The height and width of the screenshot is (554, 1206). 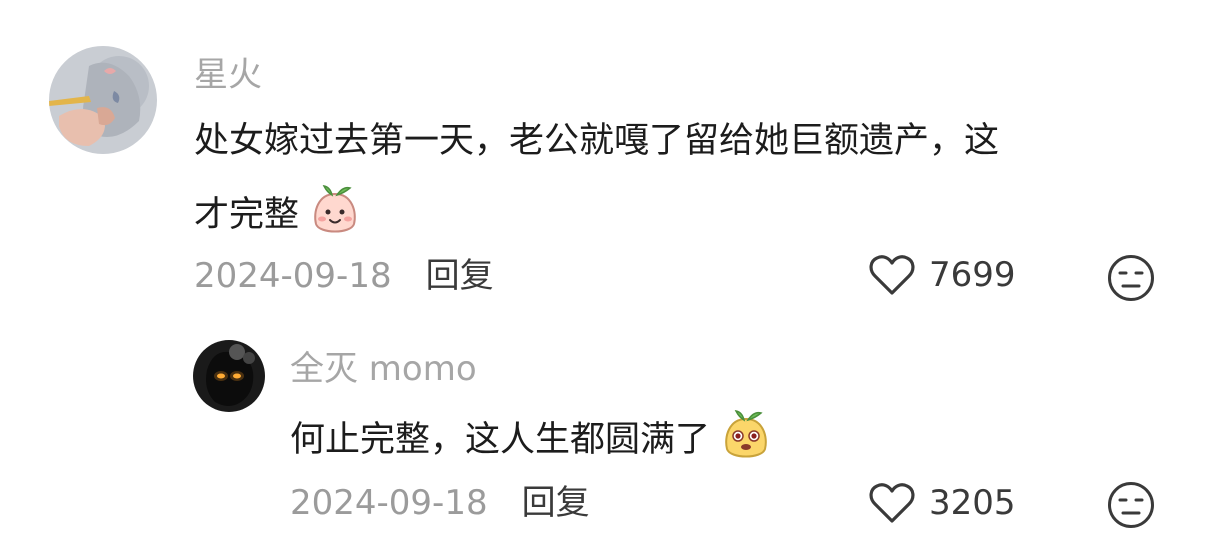 I want to click on like-count: 7699, so click(x=972, y=275).